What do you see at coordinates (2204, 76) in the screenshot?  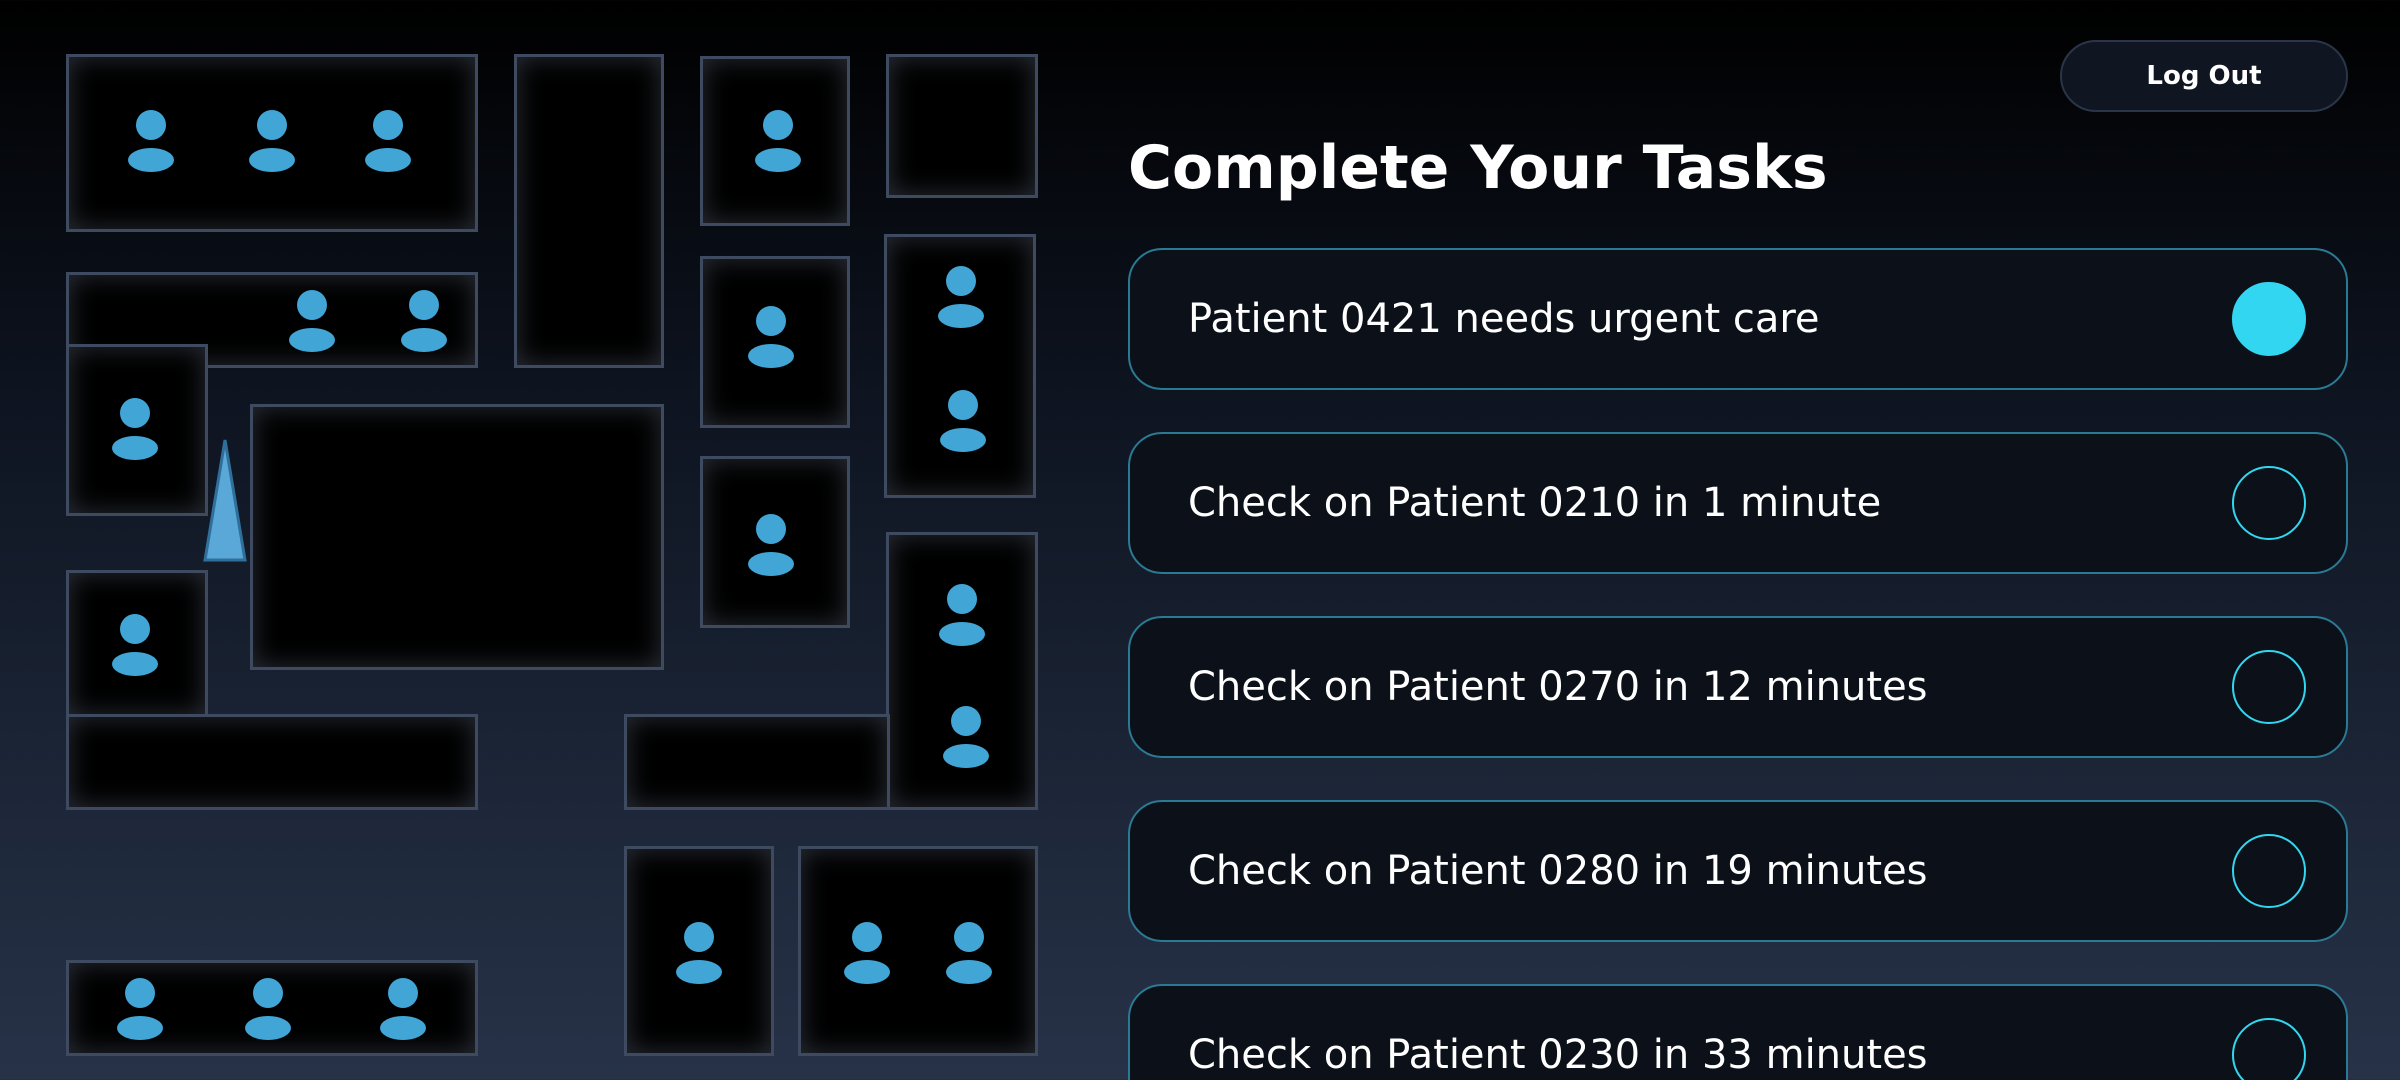 I see `logout-button: Log Out` at bounding box center [2204, 76].